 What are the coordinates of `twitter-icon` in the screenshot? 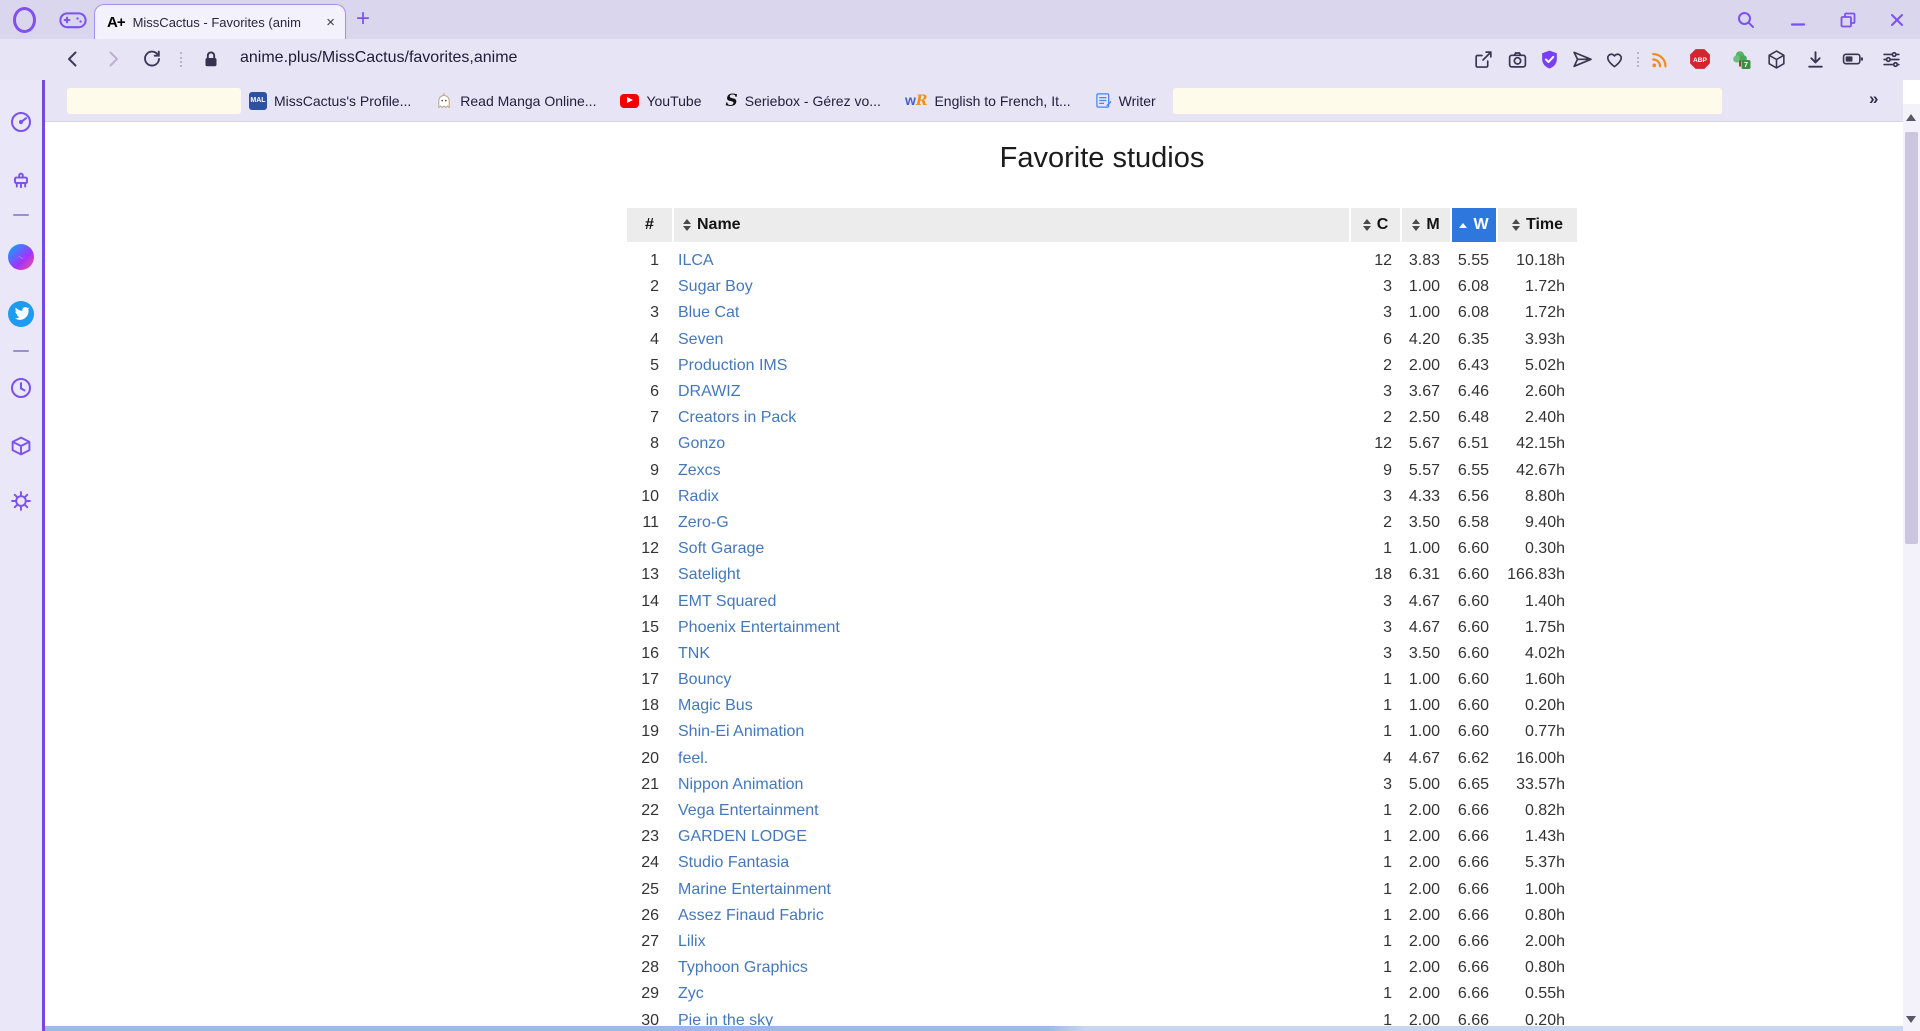 It's located at (21, 314).